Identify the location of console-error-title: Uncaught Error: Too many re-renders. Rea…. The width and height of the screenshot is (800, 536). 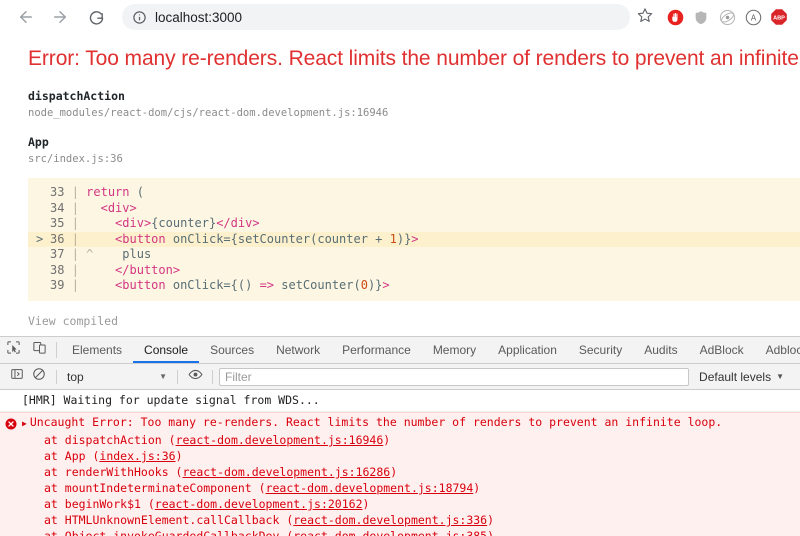
(376, 422).